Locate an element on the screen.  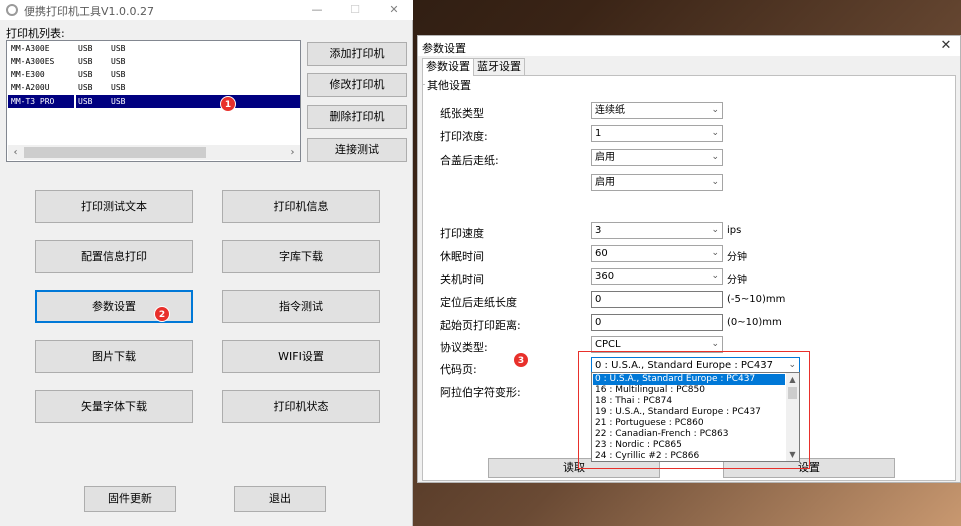
printer-row: MM-A300E USB USB is located at coordinates (154, 48).